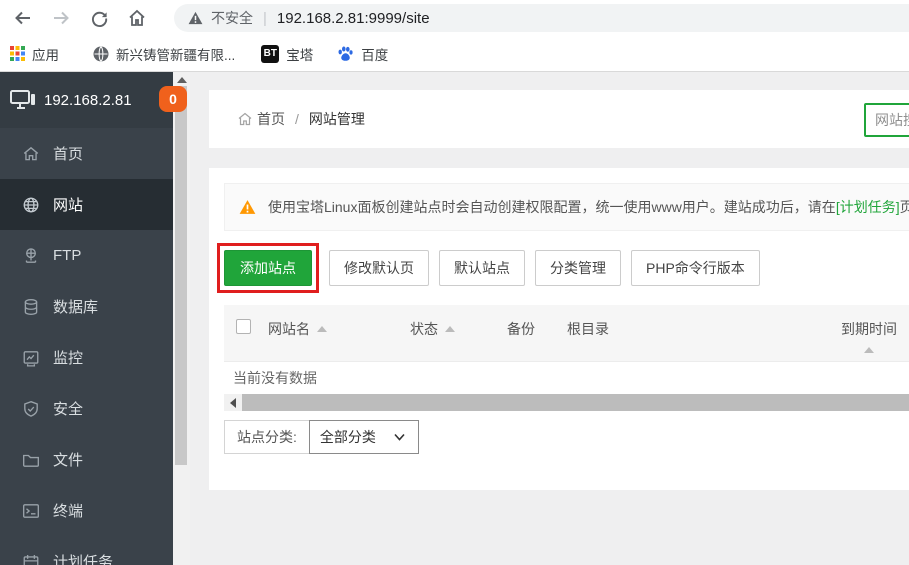 This screenshot has width=909, height=565. Describe the element at coordinates (23, 100) in the screenshot. I see `server-monitor-icon` at that location.